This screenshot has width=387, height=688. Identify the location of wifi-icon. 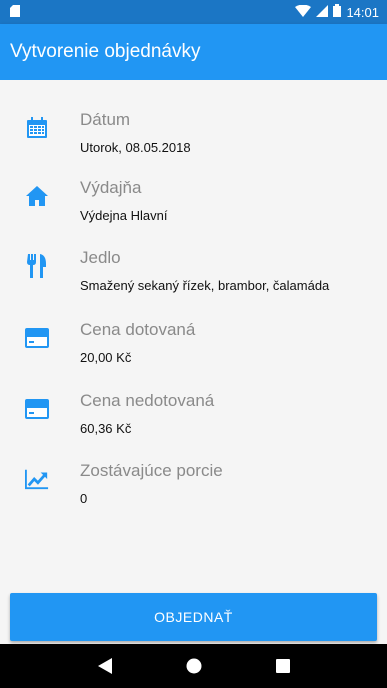
(303, 12).